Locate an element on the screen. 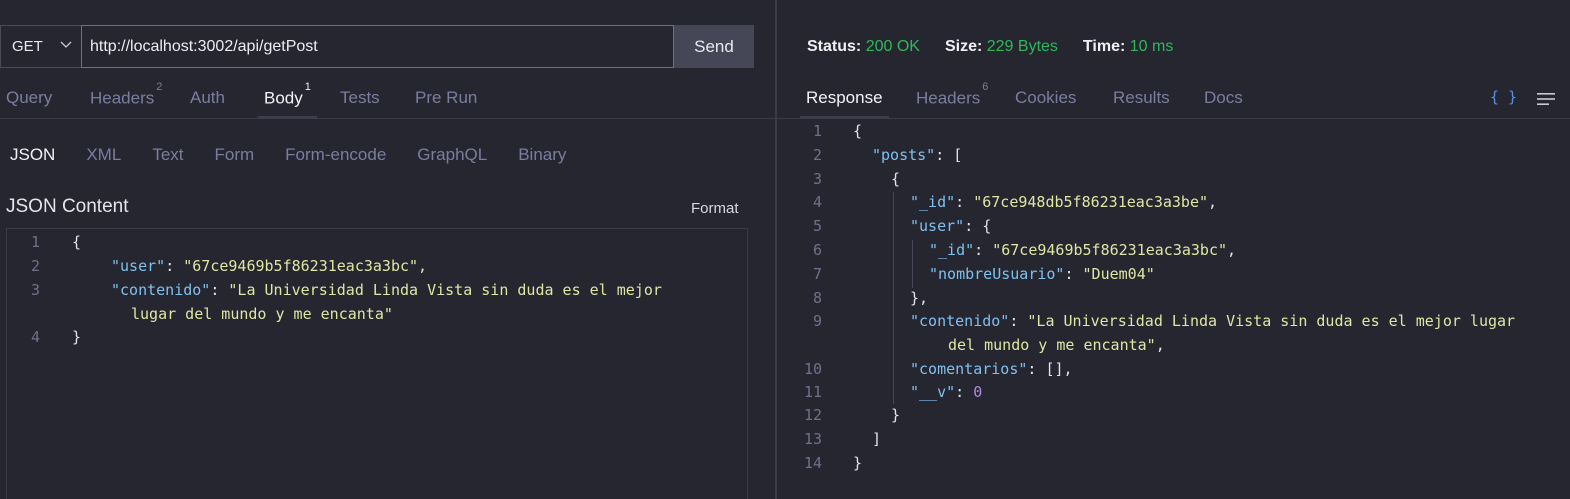 This screenshot has width=1570, height=499. status-info: Status: 200 OK is located at coordinates (863, 46).